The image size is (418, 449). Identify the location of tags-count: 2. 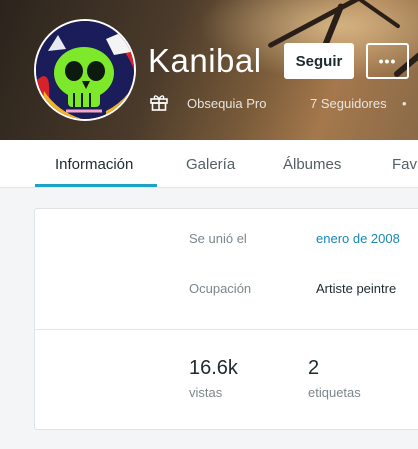
(314, 368).